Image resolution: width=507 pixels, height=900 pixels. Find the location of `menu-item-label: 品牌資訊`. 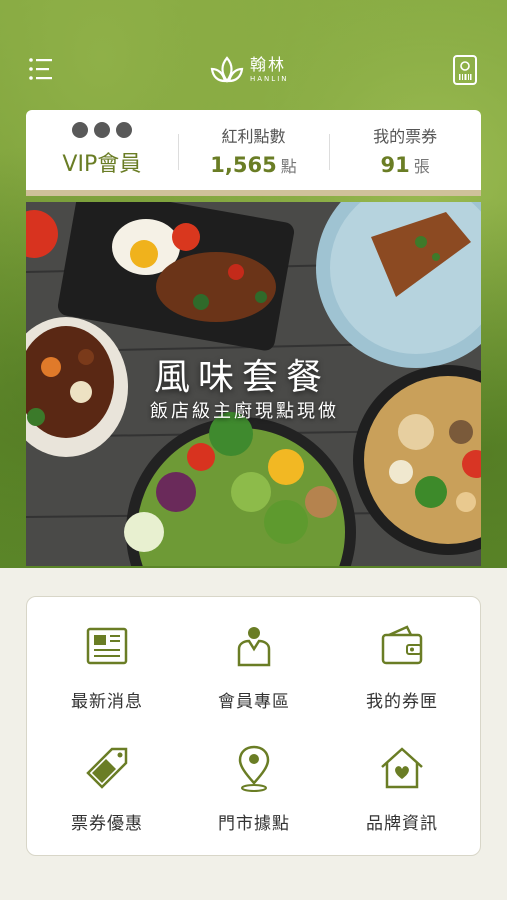

menu-item-label: 品牌資訊 is located at coordinates (402, 824).